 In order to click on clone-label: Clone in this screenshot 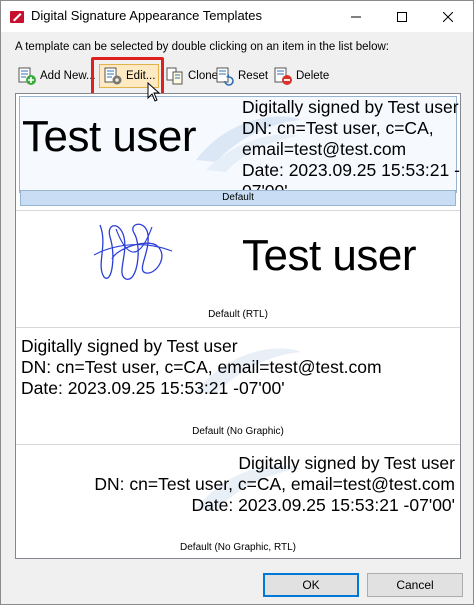, I will do `click(203, 76)`.